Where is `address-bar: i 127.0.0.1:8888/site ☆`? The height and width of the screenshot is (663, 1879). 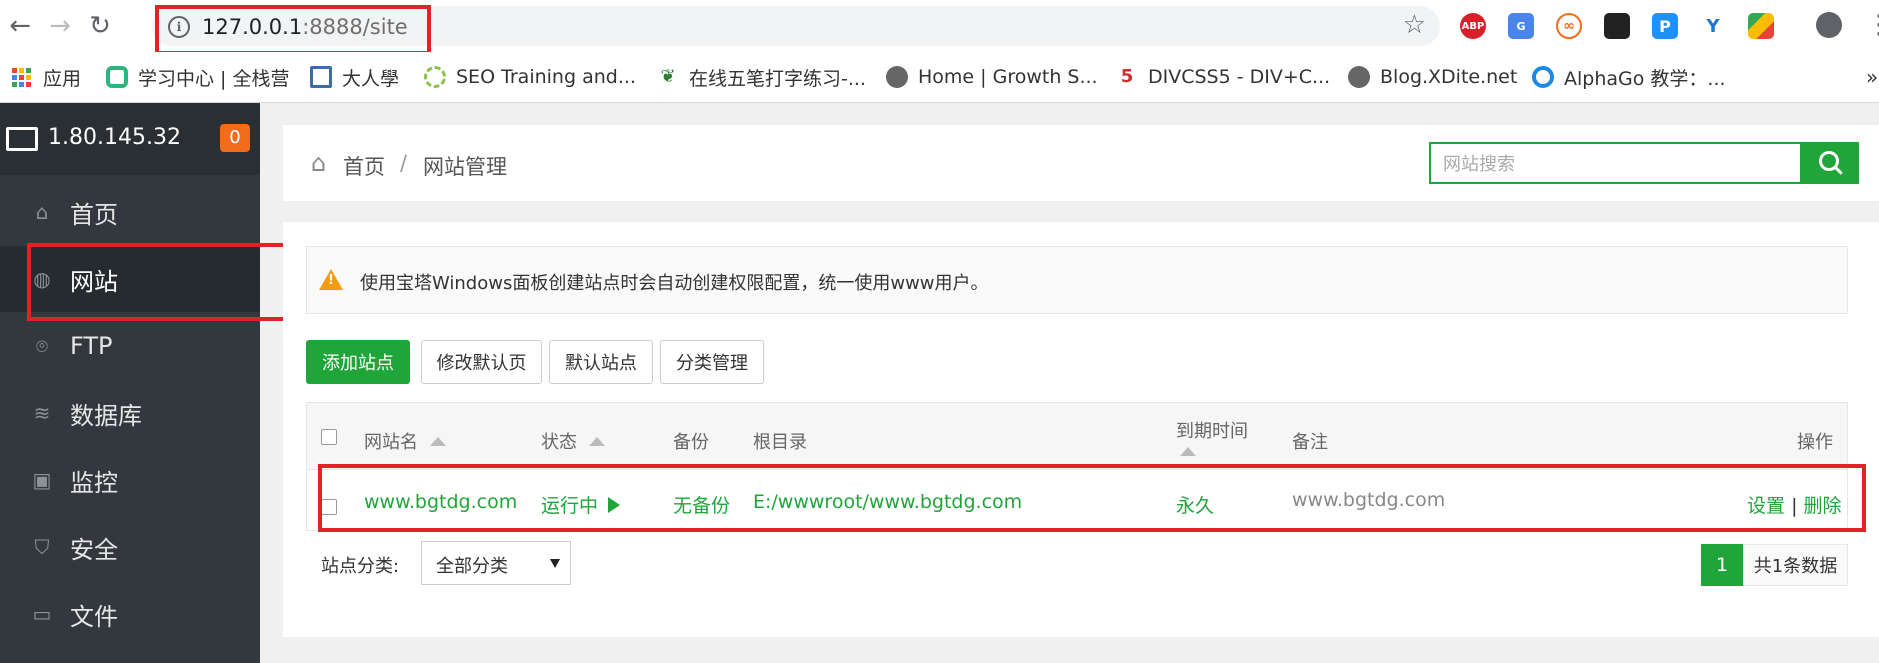 address-bar: i 127.0.0.1:8888/site ☆ is located at coordinates (796, 26).